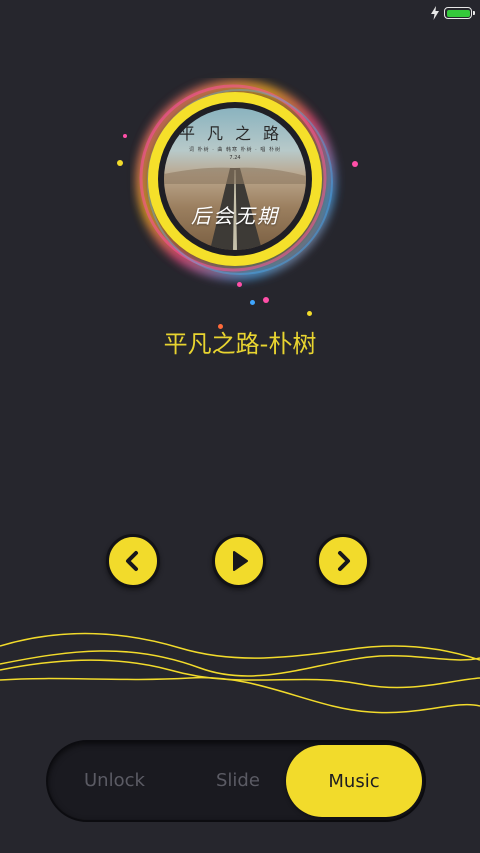 The image size is (480, 853). What do you see at coordinates (235, 150) in the screenshot?
I see `cover-credits: 词 朴树 · 曲 韩寒 朴树 · 唱 朴树` at bounding box center [235, 150].